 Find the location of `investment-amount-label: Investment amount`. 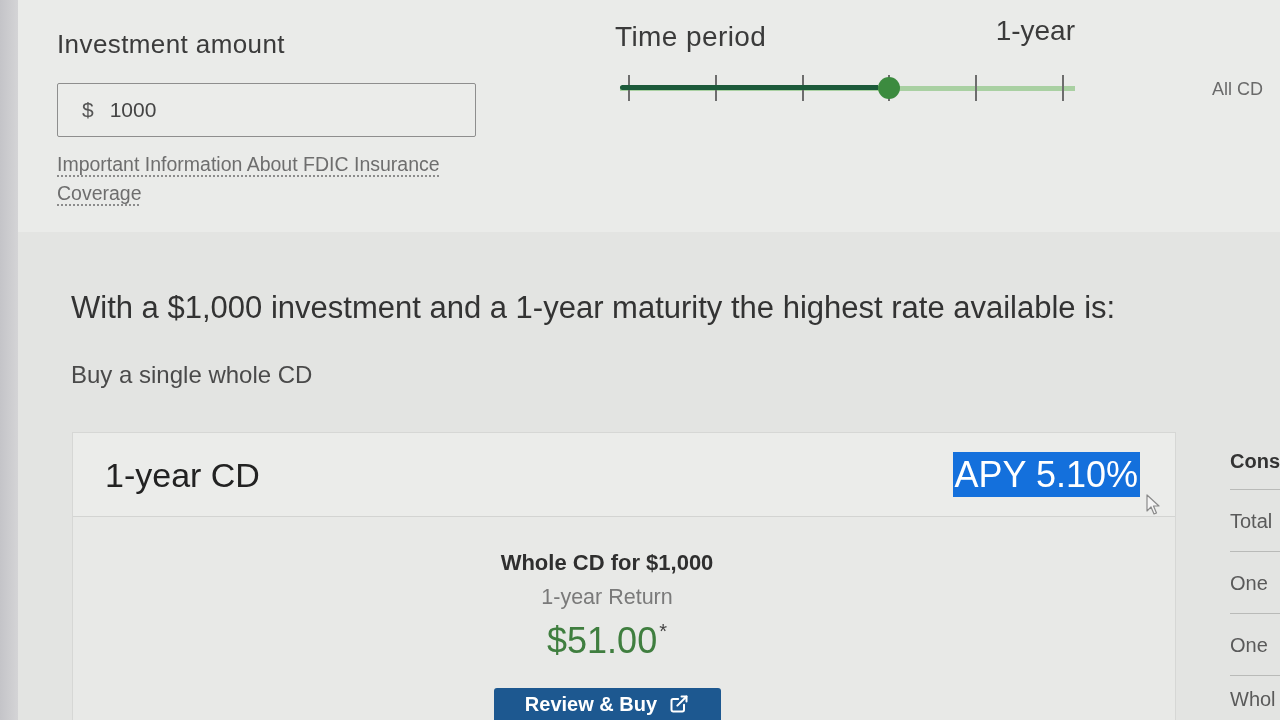

investment-amount-label: Investment amount is located at coordinates (171, 44).